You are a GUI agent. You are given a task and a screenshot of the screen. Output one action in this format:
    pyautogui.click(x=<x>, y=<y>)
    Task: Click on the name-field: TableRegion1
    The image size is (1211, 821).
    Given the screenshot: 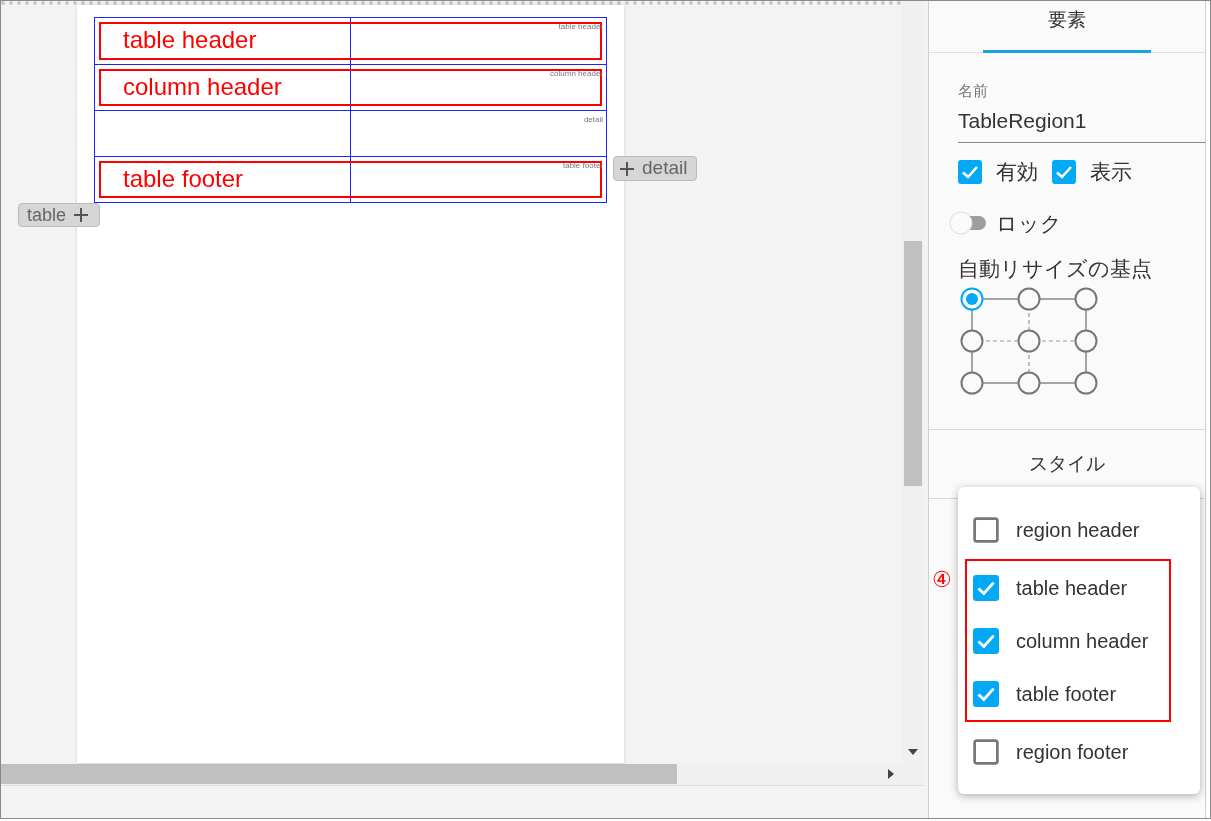 What is the action you would take?
    pyautogui.click(x=1081, y=124)
    